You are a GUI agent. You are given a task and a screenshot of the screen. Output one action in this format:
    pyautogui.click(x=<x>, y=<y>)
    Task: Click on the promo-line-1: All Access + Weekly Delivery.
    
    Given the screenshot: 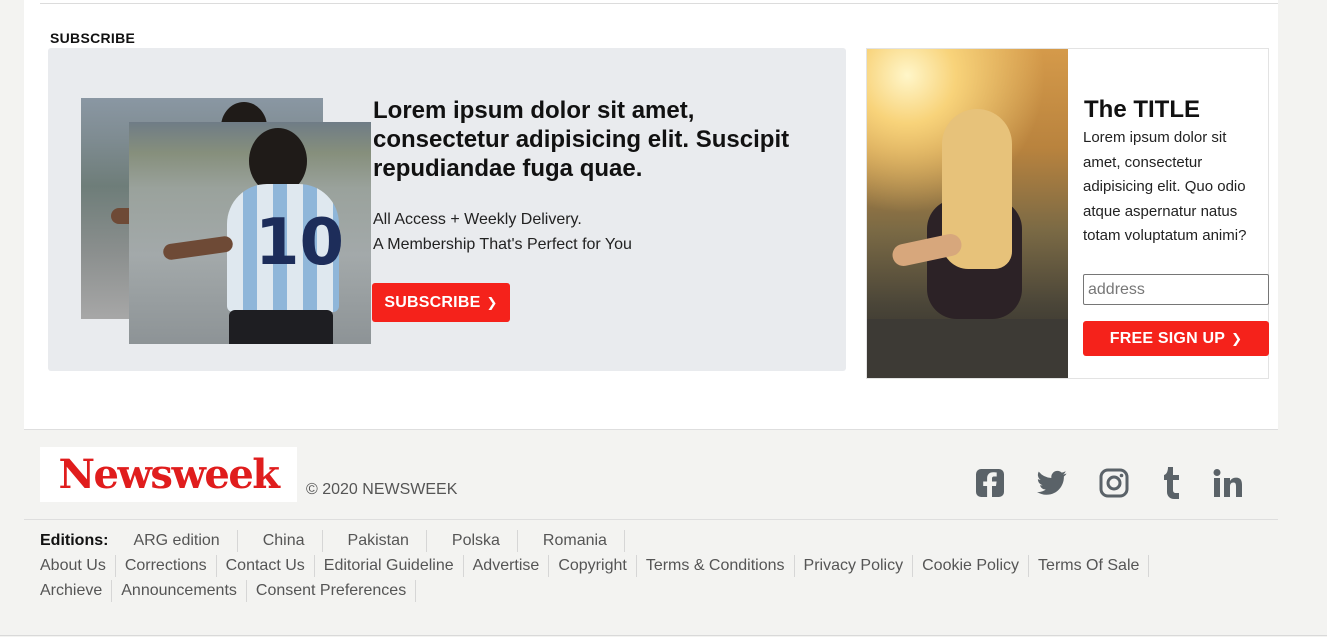 What is the action you would take?
    pyautogui.click(x=477, y=219)
    